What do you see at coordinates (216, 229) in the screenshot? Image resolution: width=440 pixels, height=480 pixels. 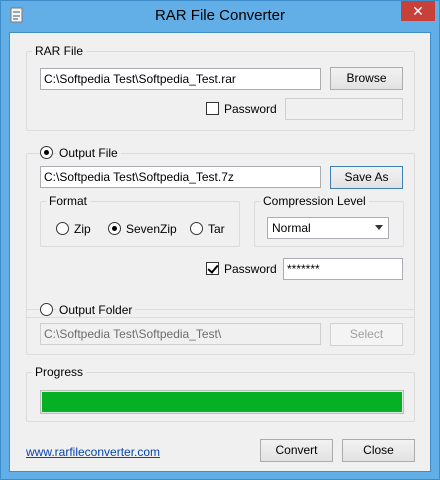 I see `format-tar-label: Tar` at bounding box center [216, 229].